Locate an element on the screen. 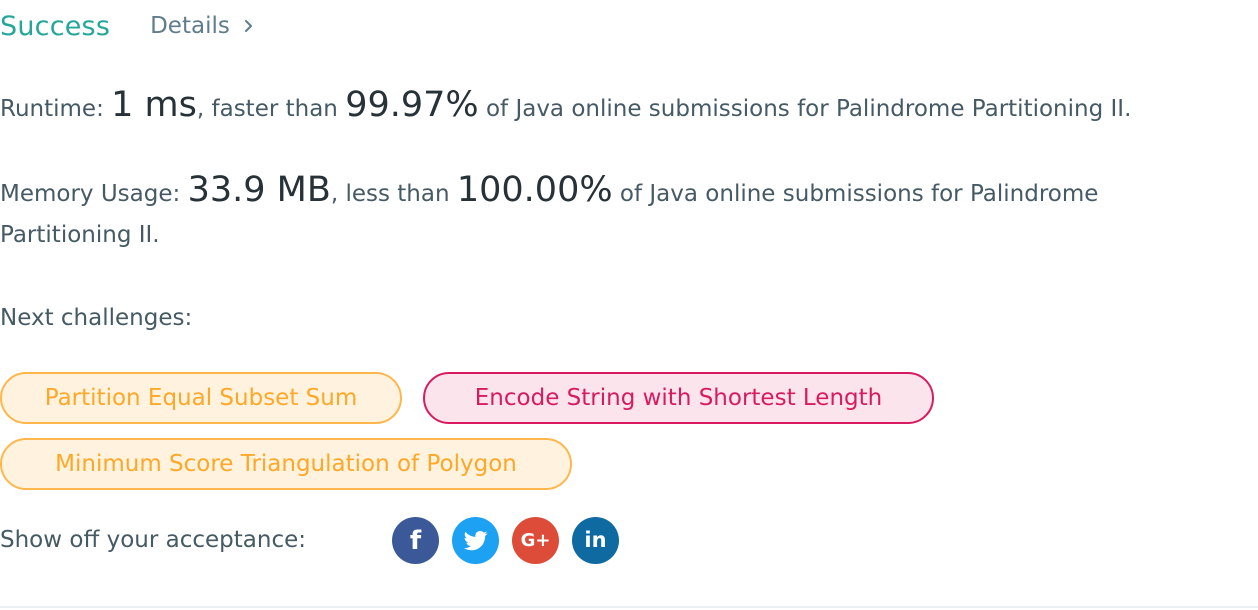  challenge-encode-string-with-shortest-length: Encode String with Shortest Length is located at coordinates (678, 398).